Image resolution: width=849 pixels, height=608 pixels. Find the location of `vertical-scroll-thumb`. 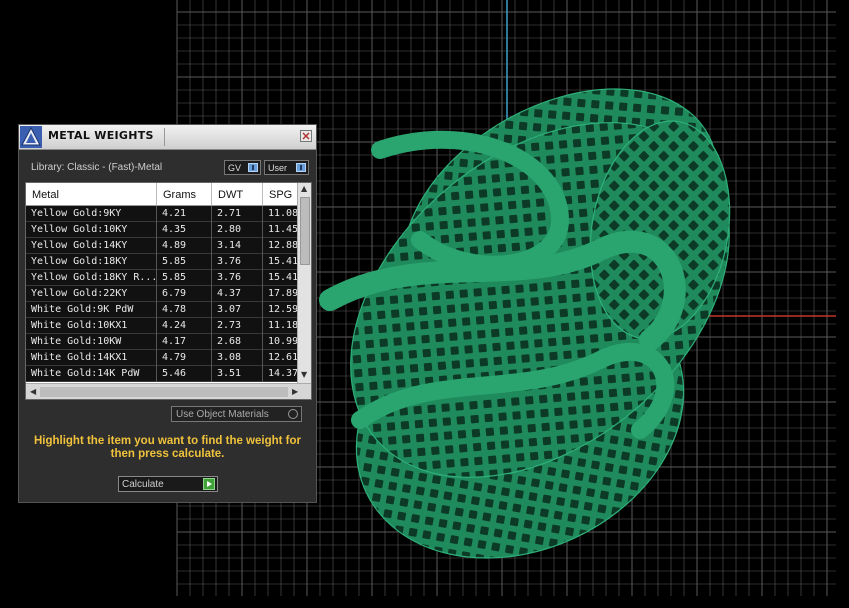

vertical-scroll-thumb is located at coordinates (305, 231).